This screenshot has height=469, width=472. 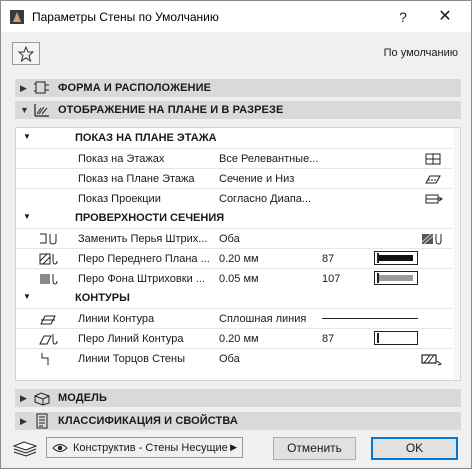 What do you see at coordinates (420, 53) in the screenshot?
I see `default-label: По умолчанию` at bounding box center [420, 53].